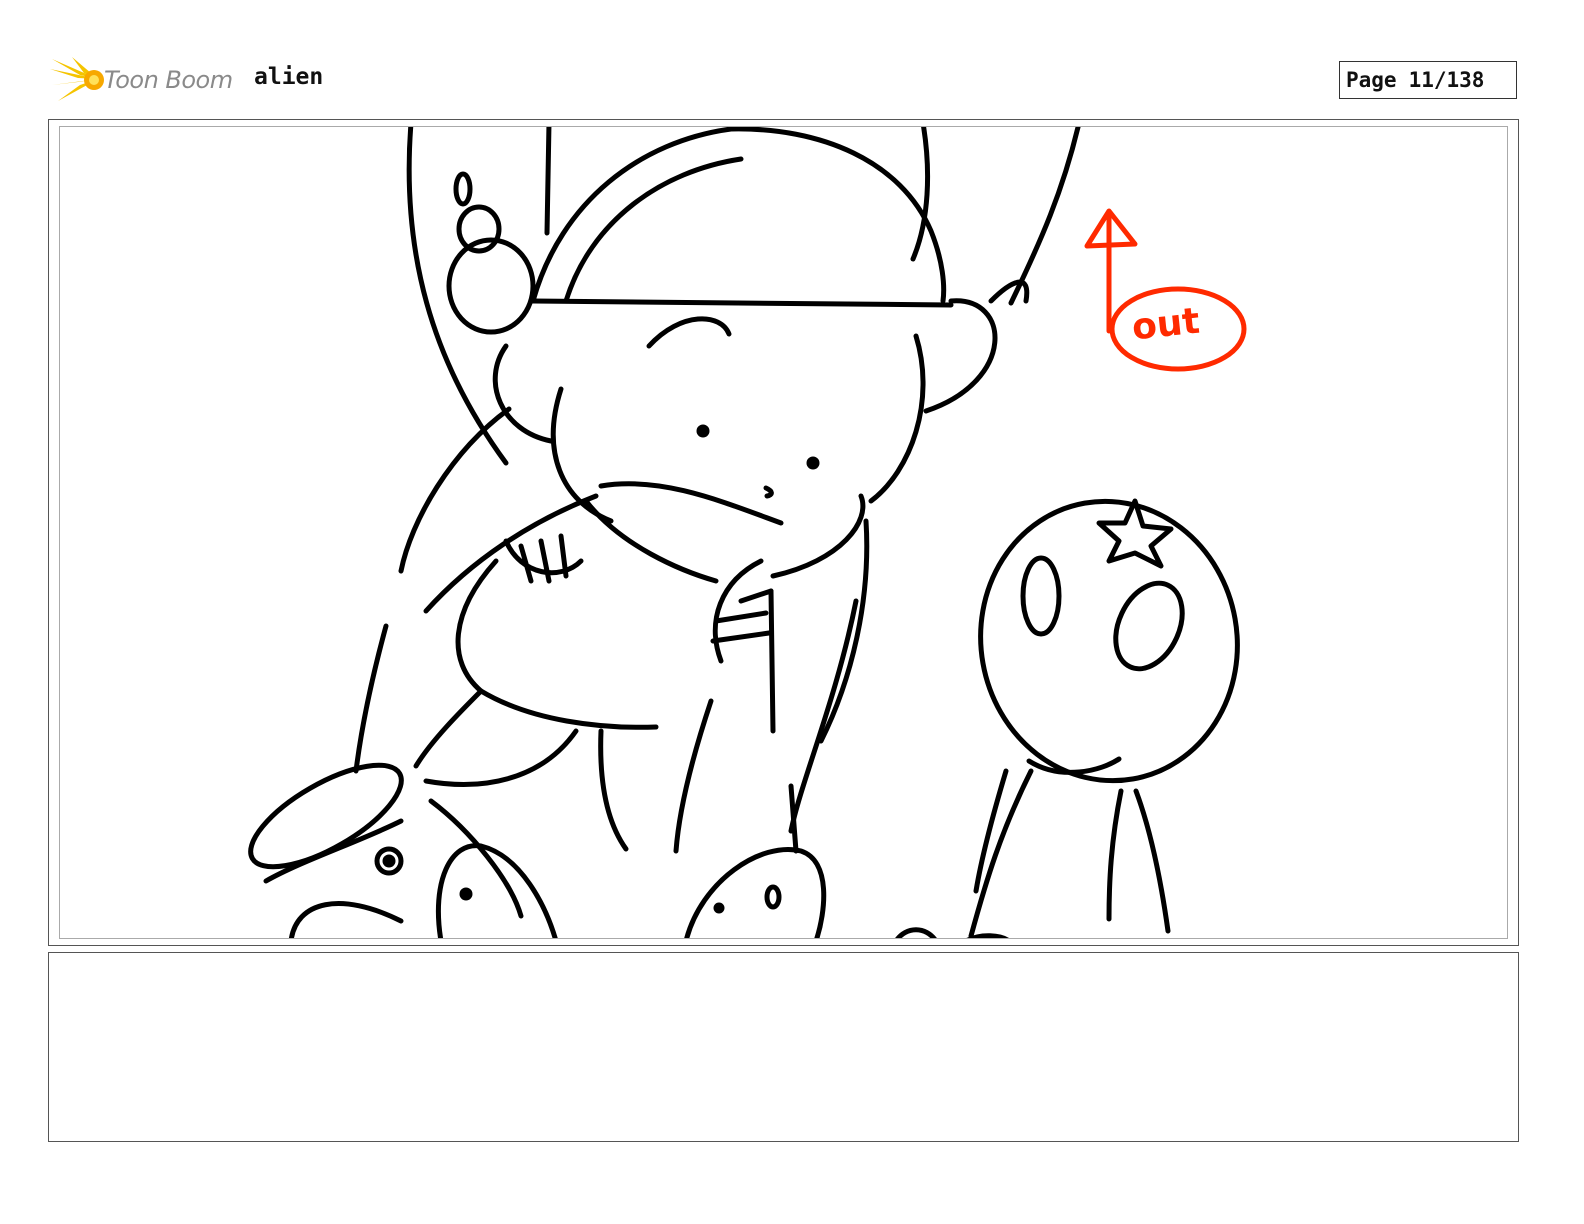 The image size is (1584, 1224). What do you see at coordinates (523, 393) in the screenshot?
I see `face-left-cheek` at bounding box center [523, 393].